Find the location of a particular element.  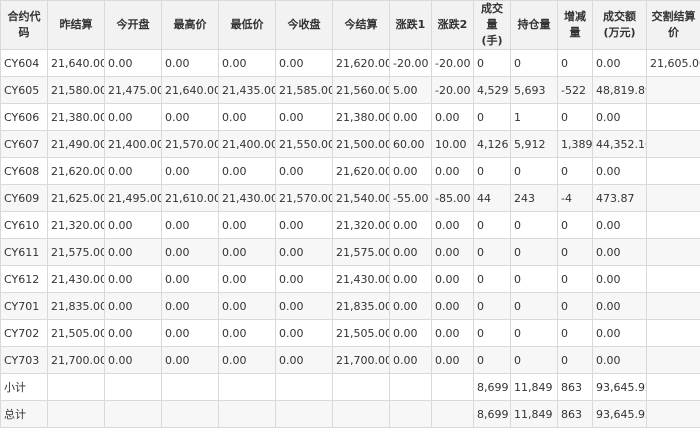

cell-volume: 44 is located at coordinates (492, 198).